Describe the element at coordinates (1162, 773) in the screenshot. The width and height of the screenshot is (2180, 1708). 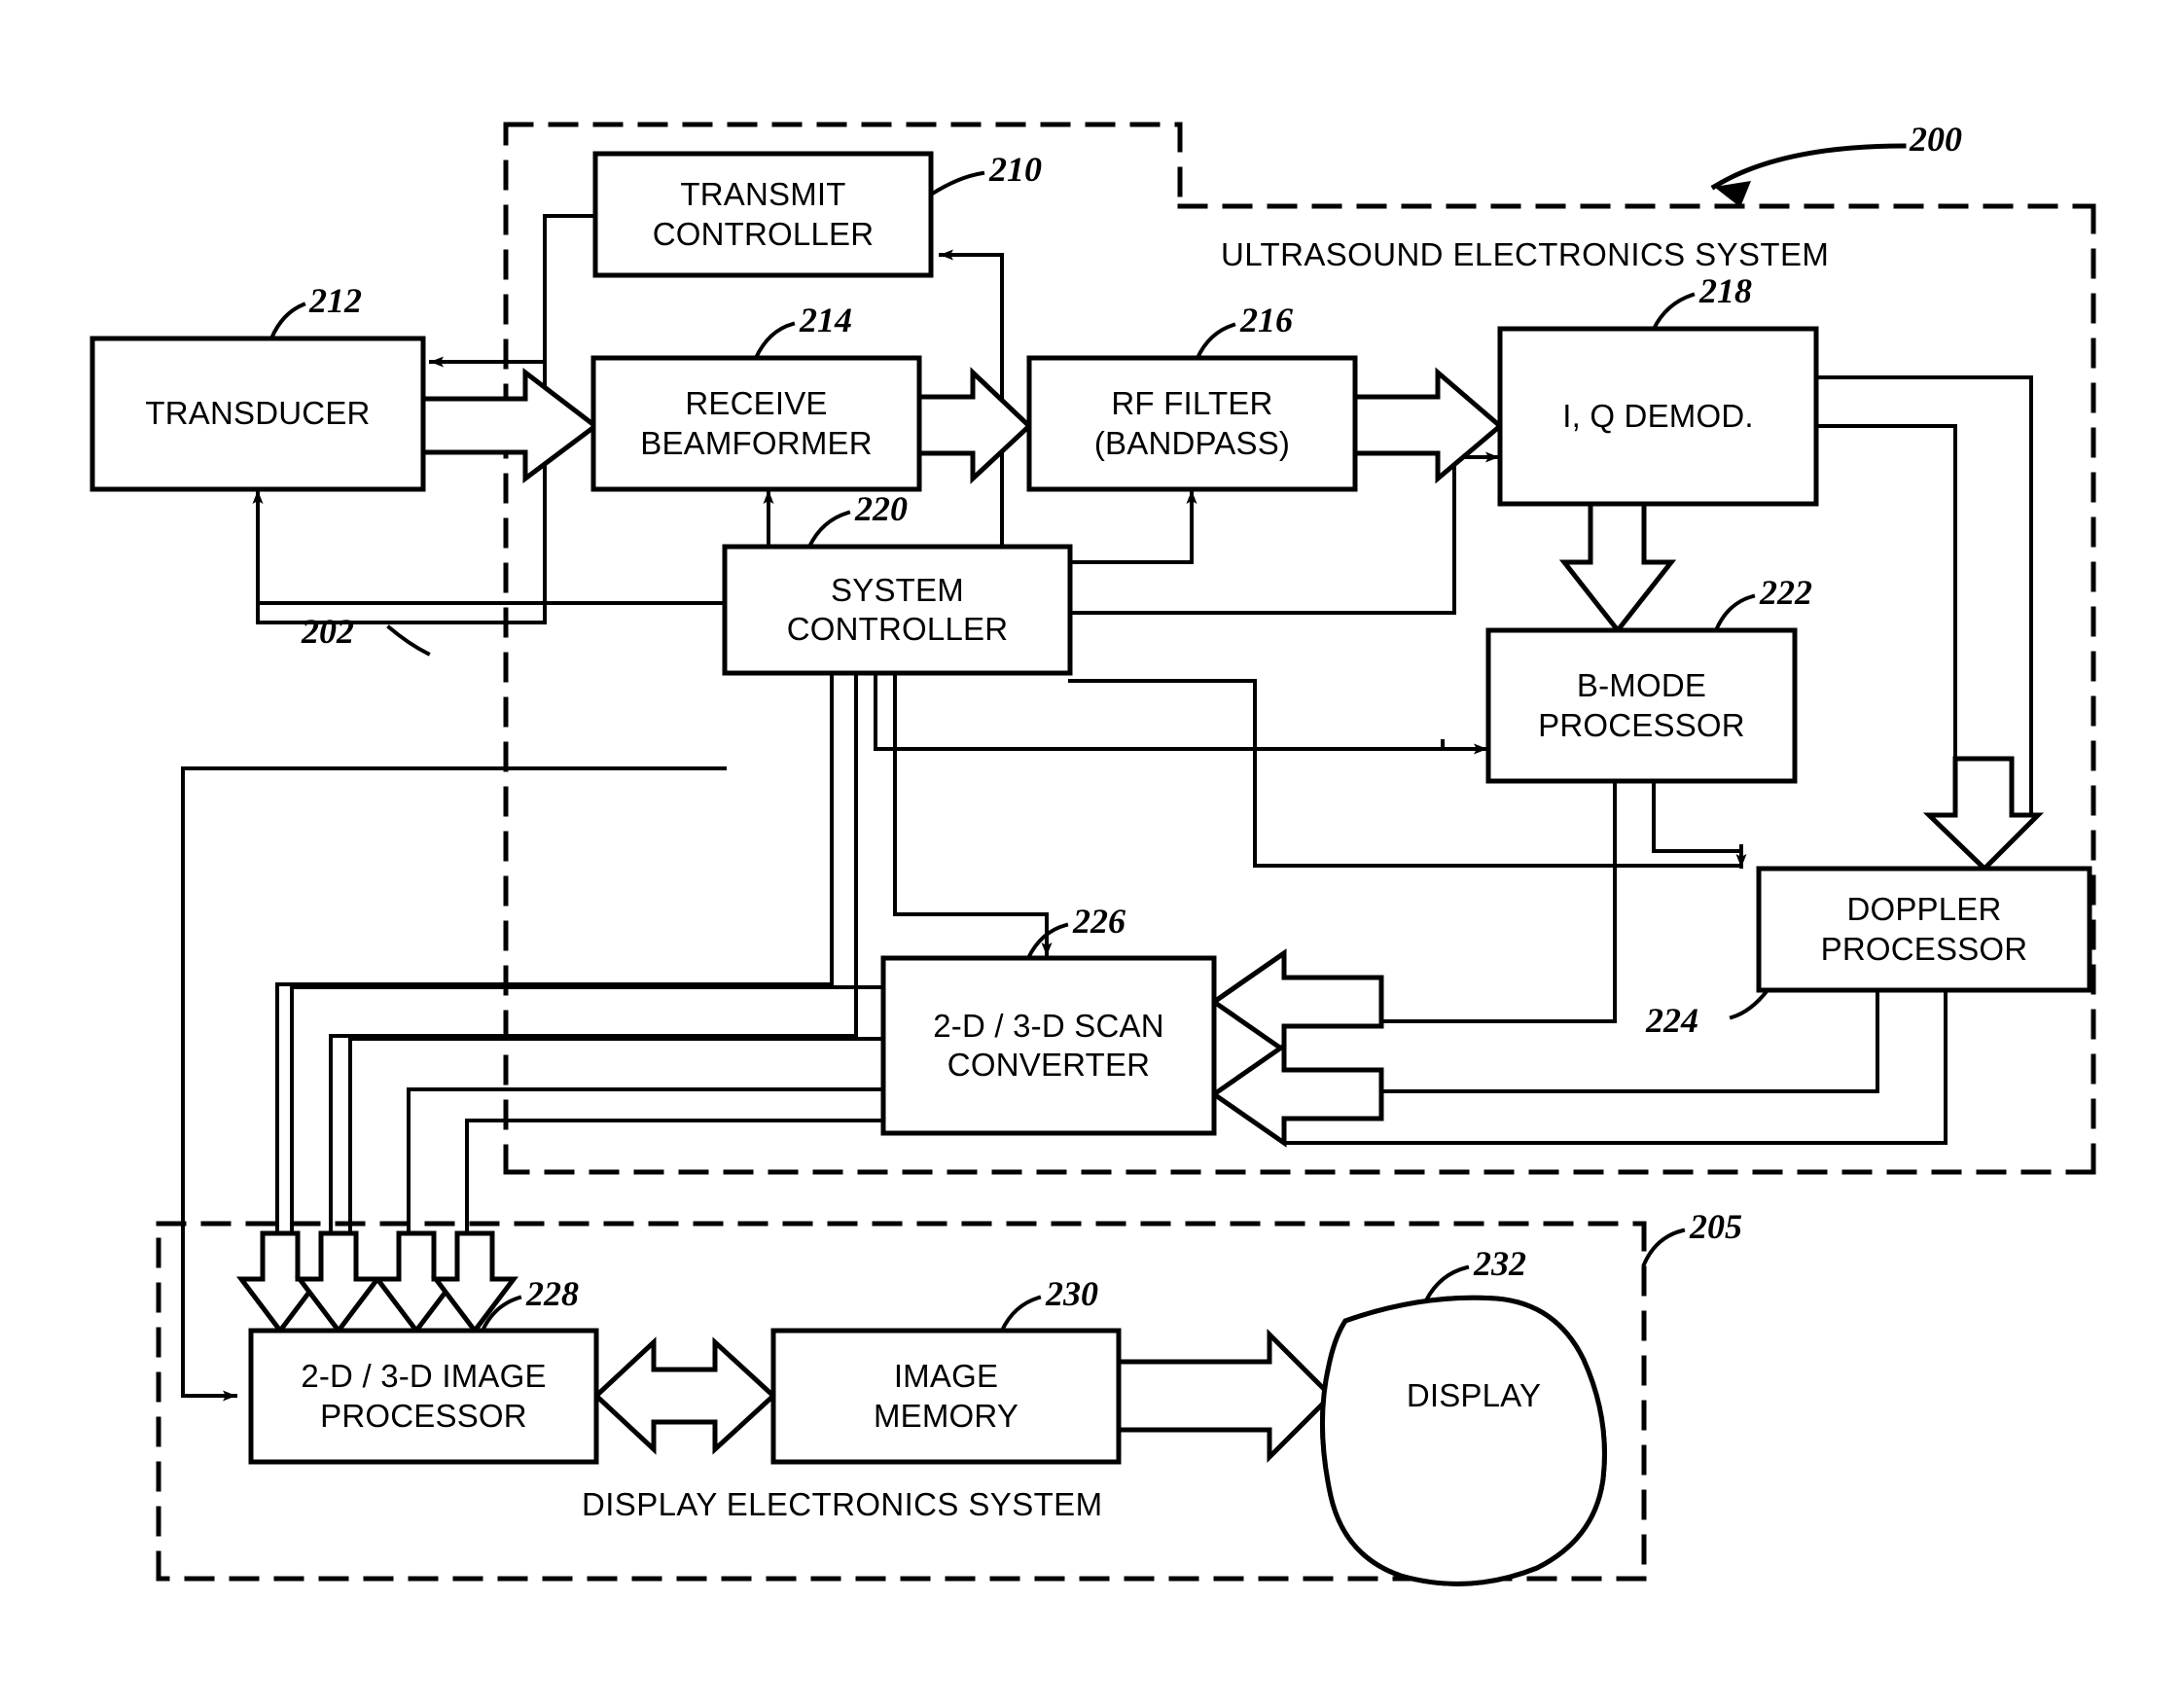
I see `line-left-feed-to-doppler-riser` at that location.